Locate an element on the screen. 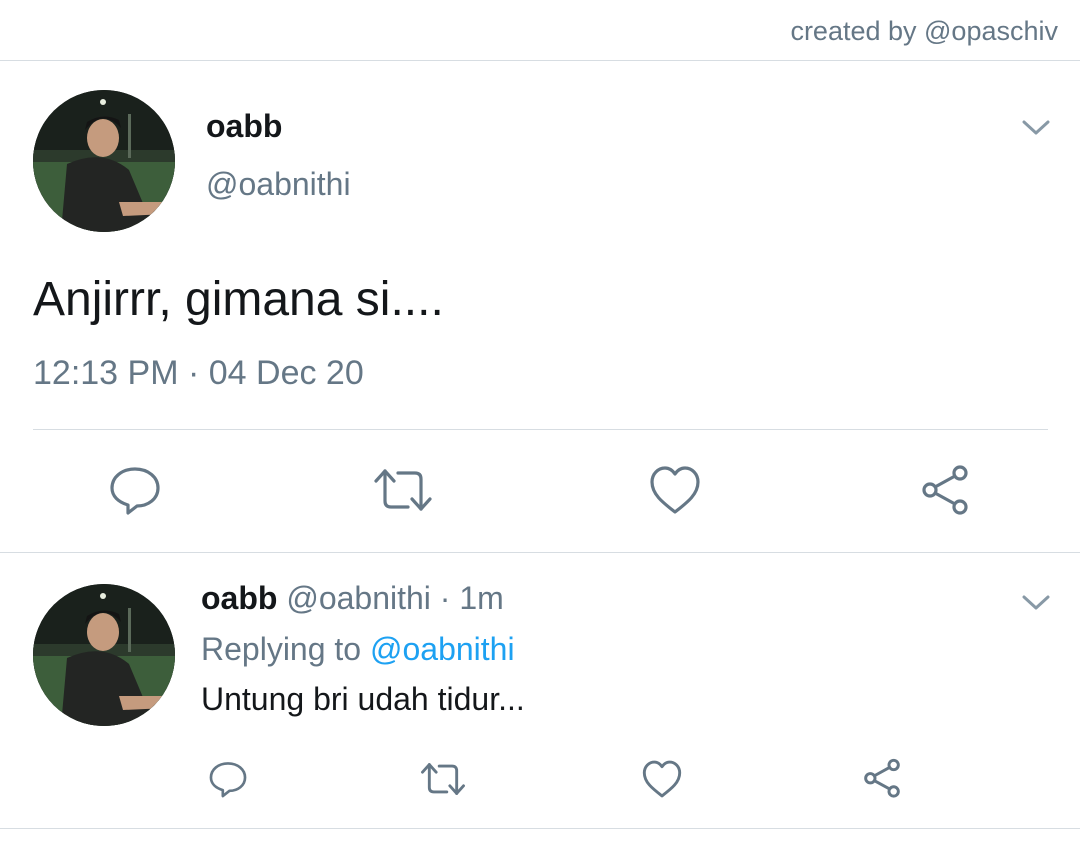 The image size is (1080, 846). reply-avatar is located at coordinates (104, 655).